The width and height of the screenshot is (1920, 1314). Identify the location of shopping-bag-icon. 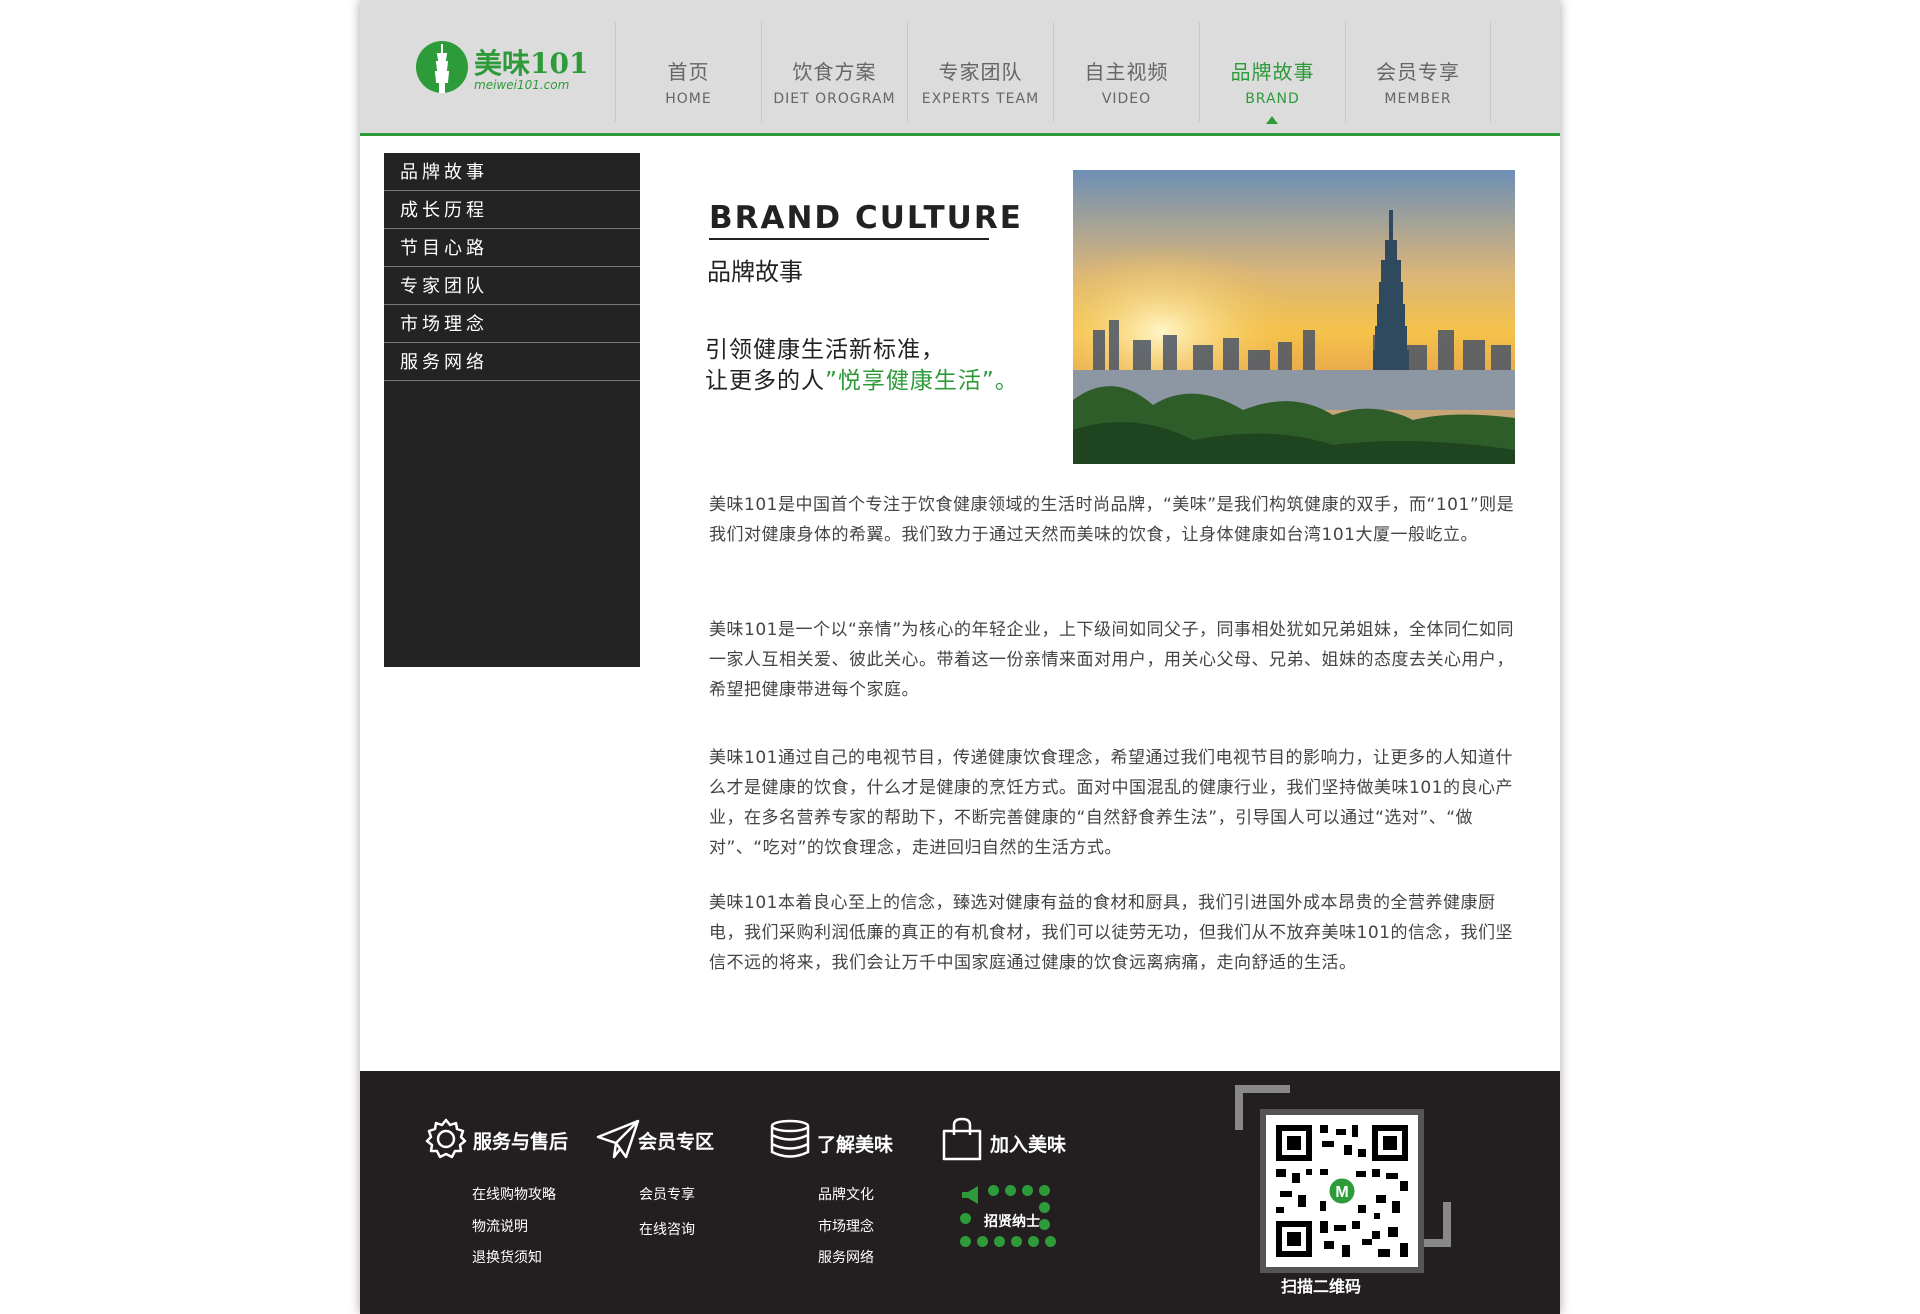
(962, 1139).